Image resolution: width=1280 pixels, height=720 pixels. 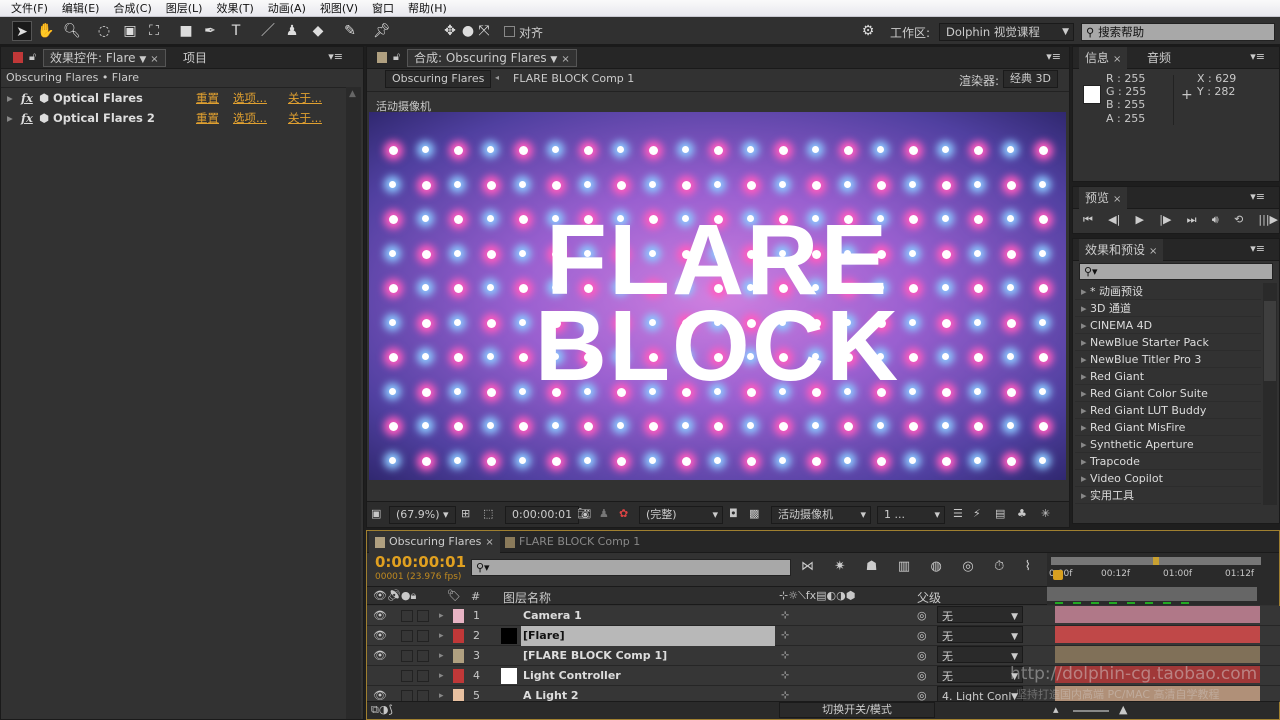 I want to click on effects-category: CINEMA 4D, so click(x=1168, y=325).